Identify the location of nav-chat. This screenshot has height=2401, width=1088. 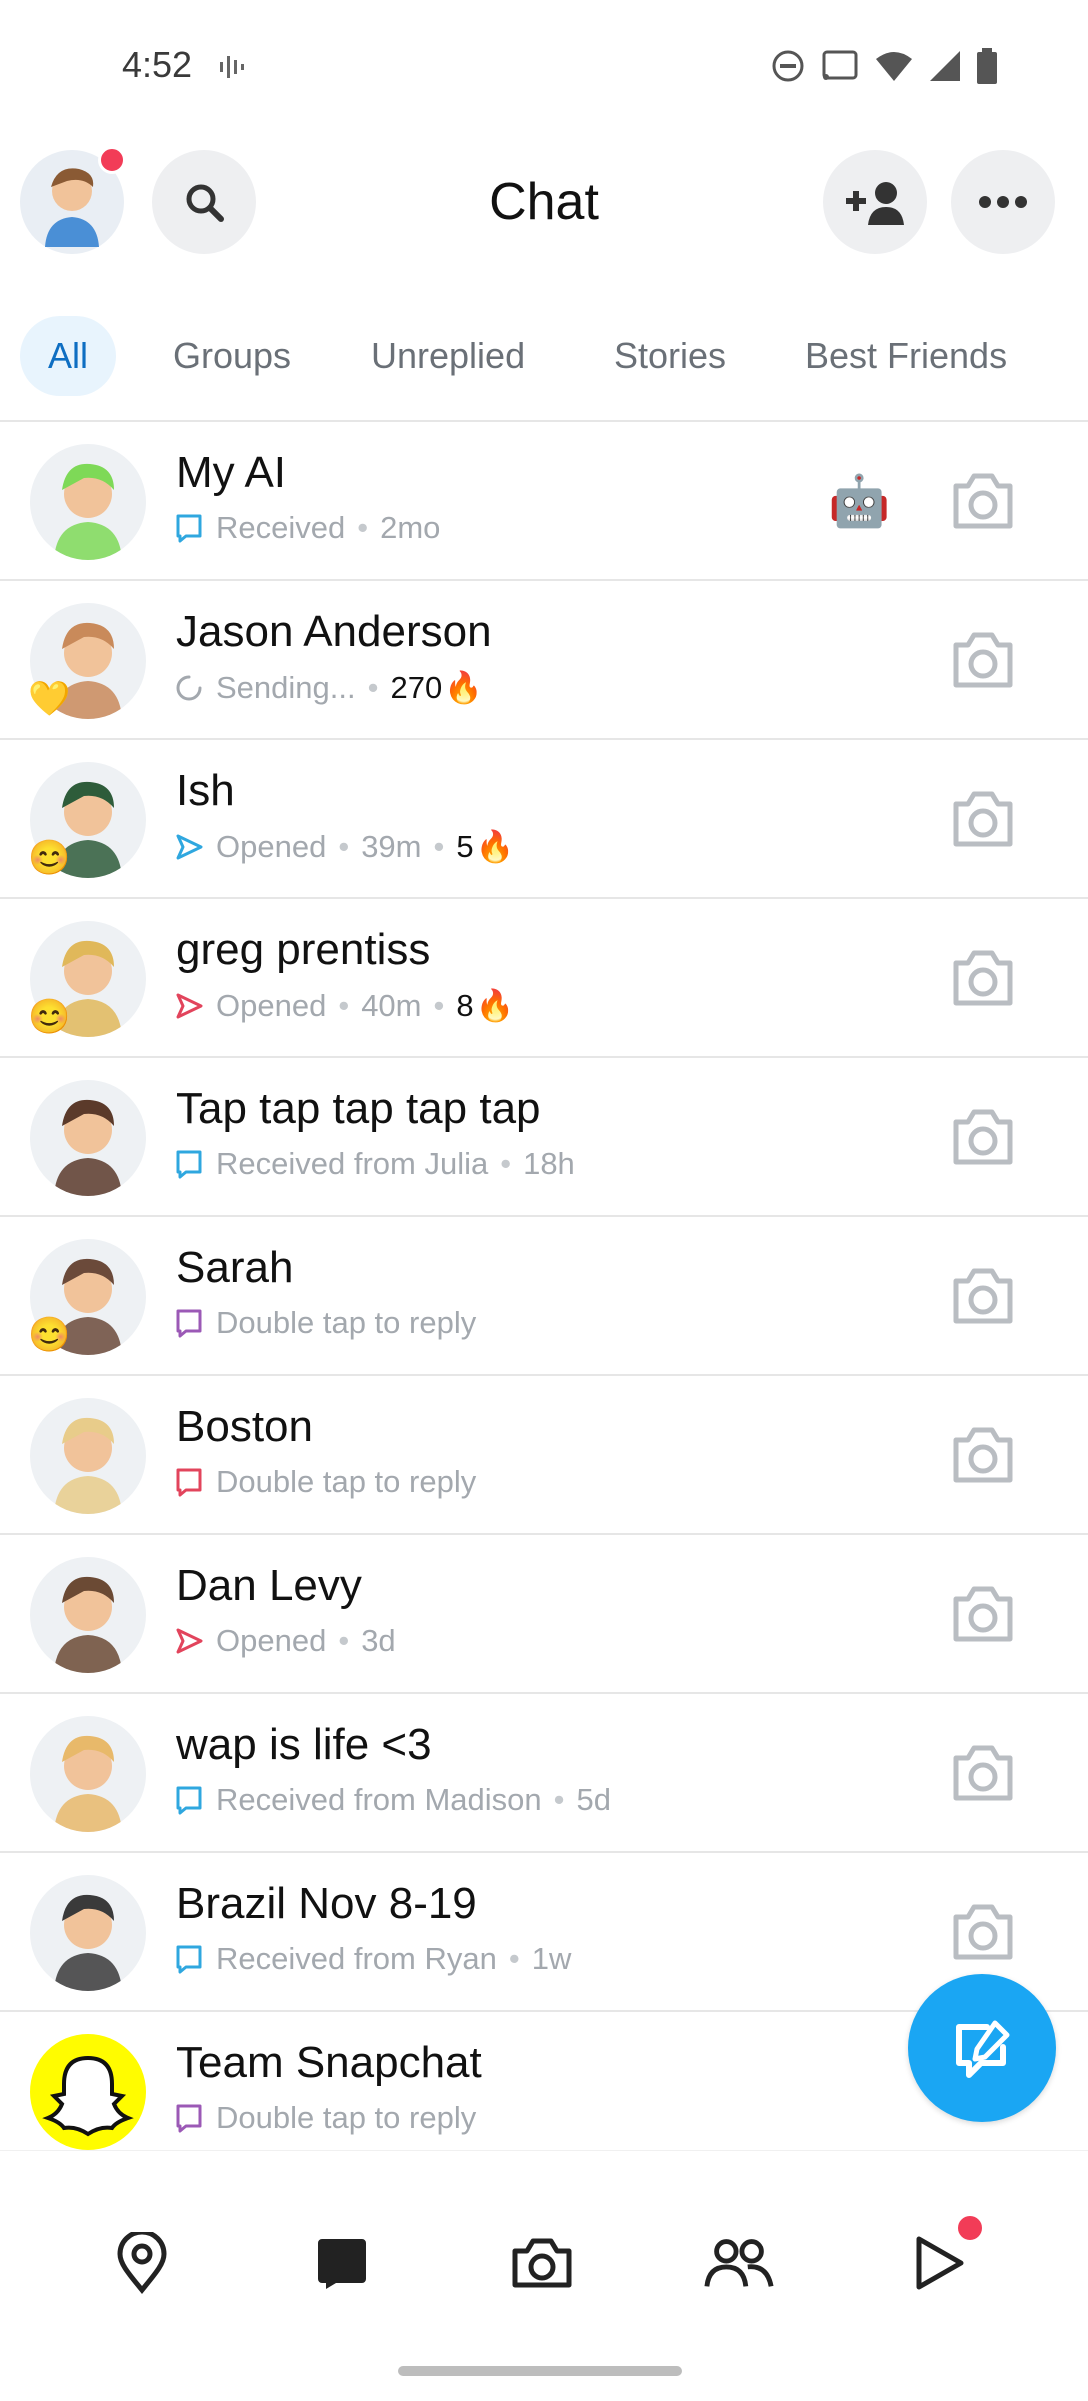
(342, 2263).